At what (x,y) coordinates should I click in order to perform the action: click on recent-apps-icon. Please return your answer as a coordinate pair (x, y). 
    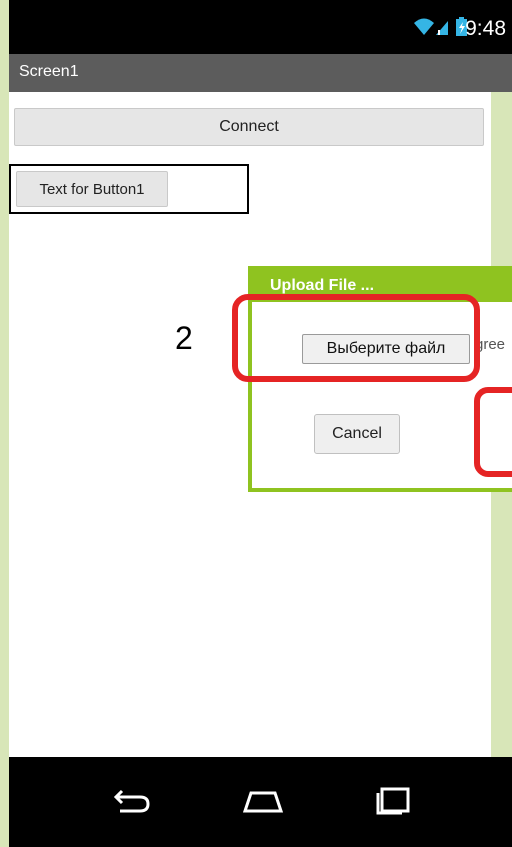
    Looking at the image, I should click on (394, 802).